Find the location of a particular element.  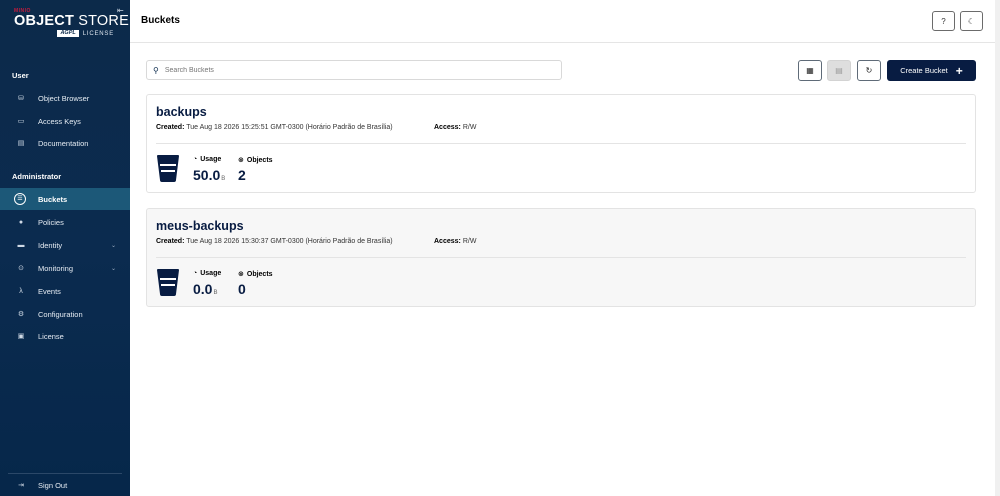

help-button: ? is located at coordinates (943, 21).